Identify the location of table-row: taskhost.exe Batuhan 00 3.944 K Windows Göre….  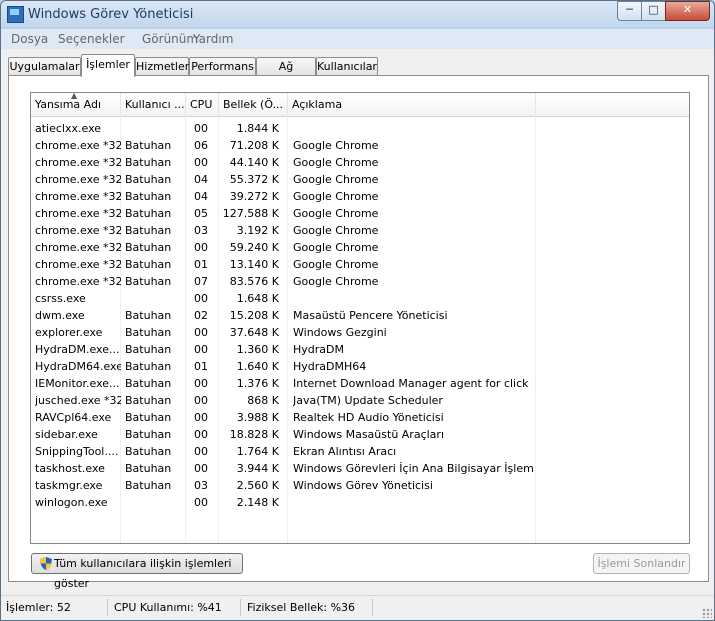
(360, 468).